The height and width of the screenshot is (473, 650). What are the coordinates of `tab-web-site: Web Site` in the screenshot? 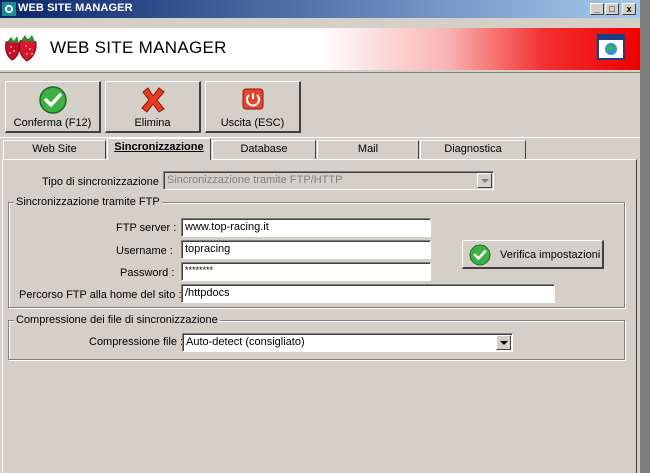 It's located at (54, 149).